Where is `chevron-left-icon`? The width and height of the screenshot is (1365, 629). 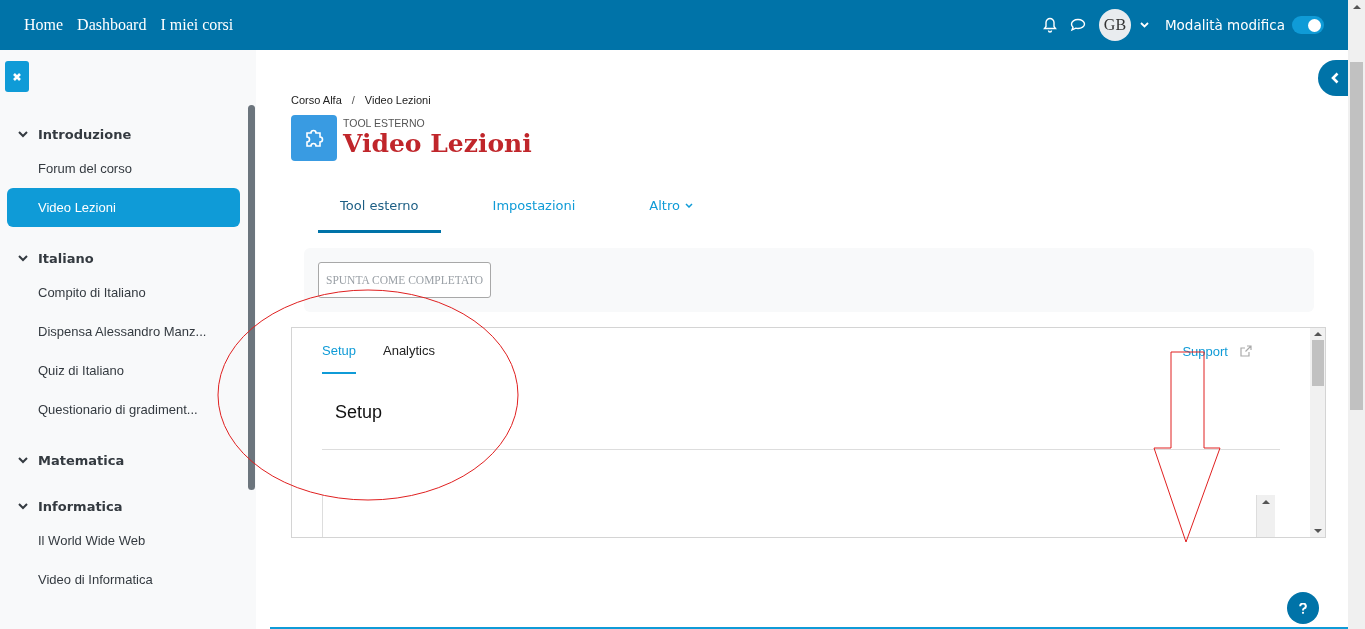 chevron-left-icon is located at coordinates (1335, 78).